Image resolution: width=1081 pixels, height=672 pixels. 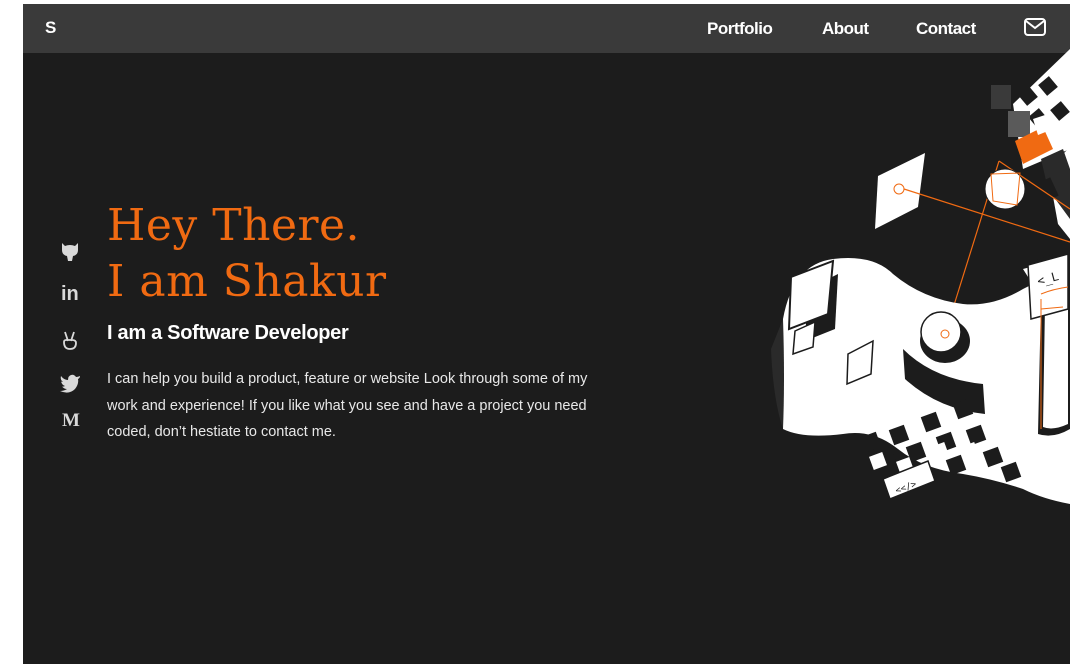 I want to click on github-icon, so click(x=70, y=251).